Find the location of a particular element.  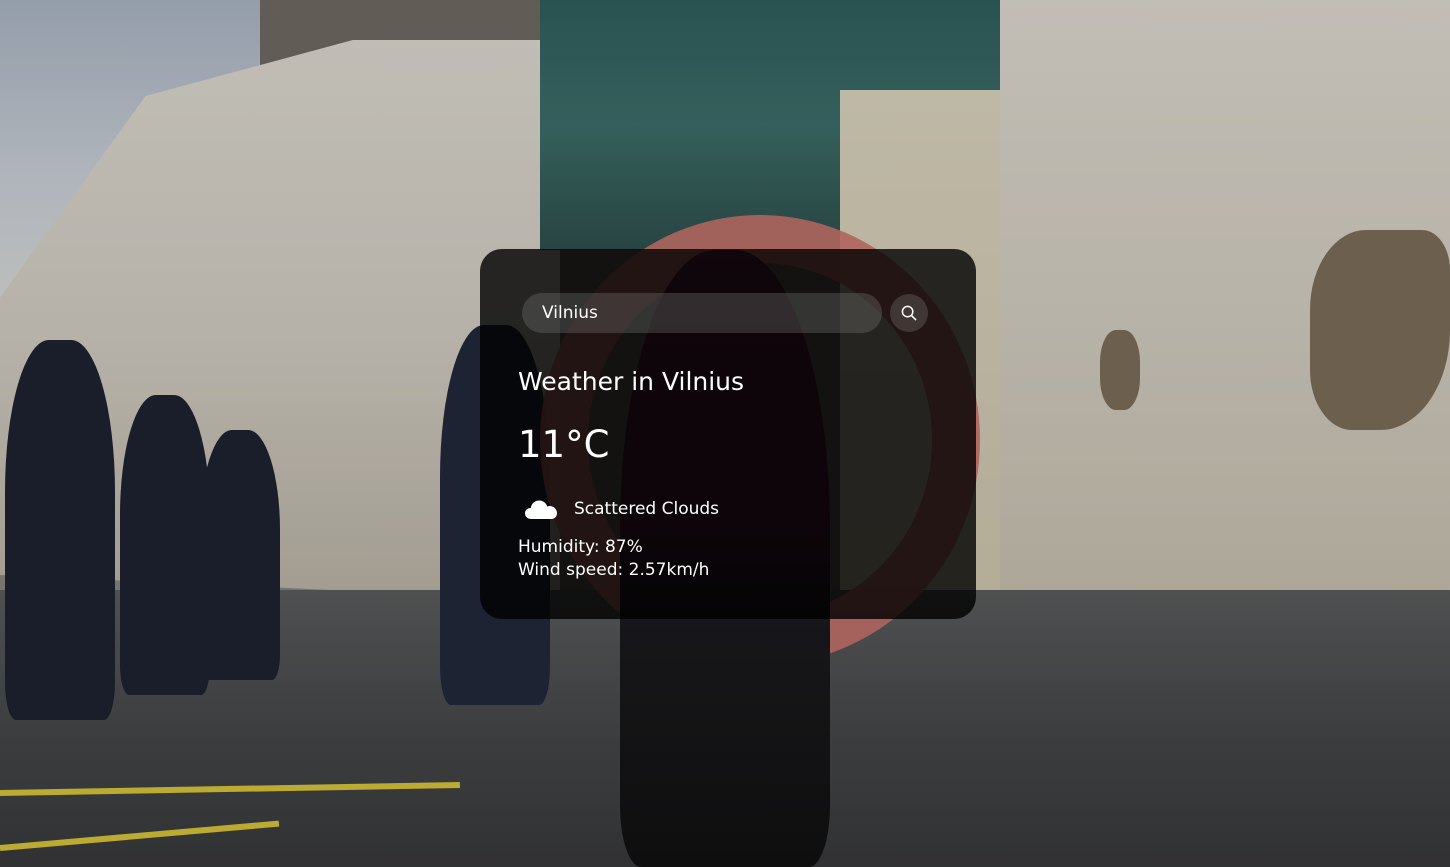

wind-label: Wind speed: is located at coordinates (573, 570).